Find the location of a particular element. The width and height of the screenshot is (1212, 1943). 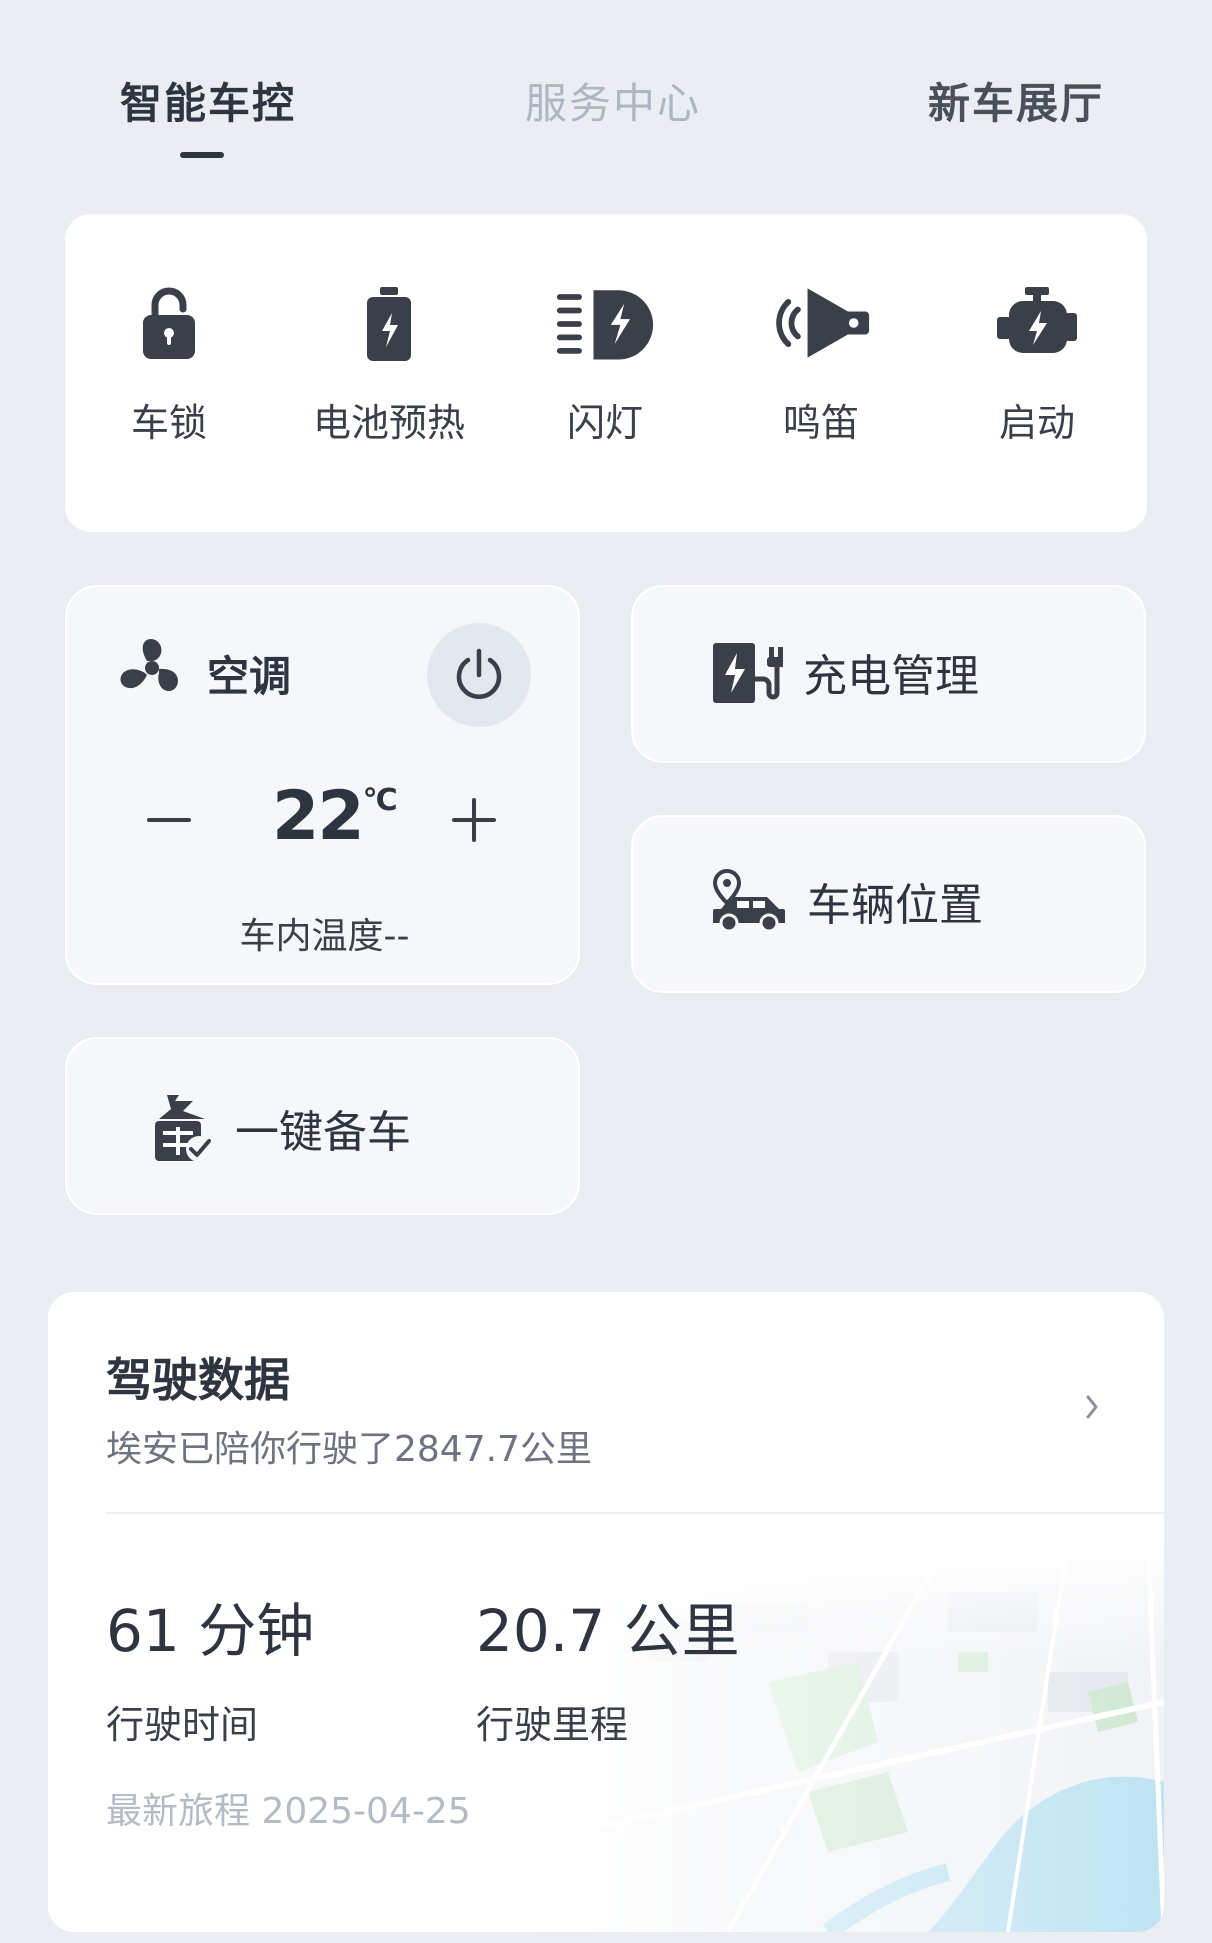

quick-controls-card: 车锁 电池预热 闪灯 鸣笛 启动 is located at coordinates (606, 373).